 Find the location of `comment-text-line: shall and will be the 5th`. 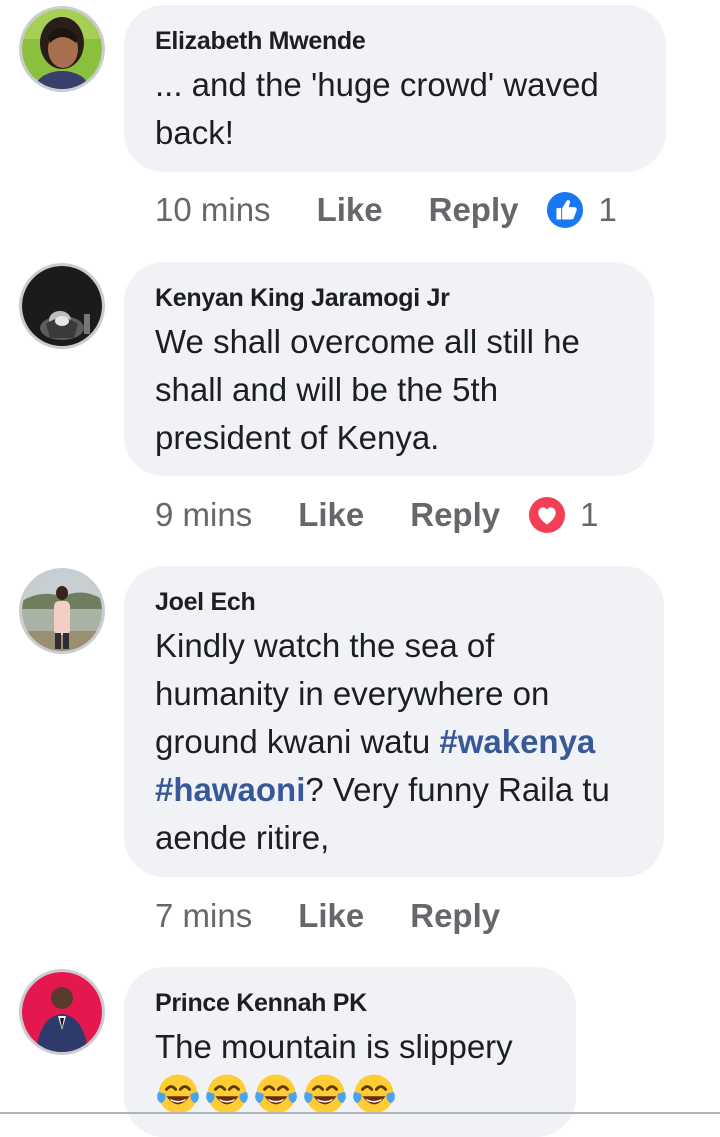

comment-text-line: shall and will be the 5th is located at coordinates (327, 389).